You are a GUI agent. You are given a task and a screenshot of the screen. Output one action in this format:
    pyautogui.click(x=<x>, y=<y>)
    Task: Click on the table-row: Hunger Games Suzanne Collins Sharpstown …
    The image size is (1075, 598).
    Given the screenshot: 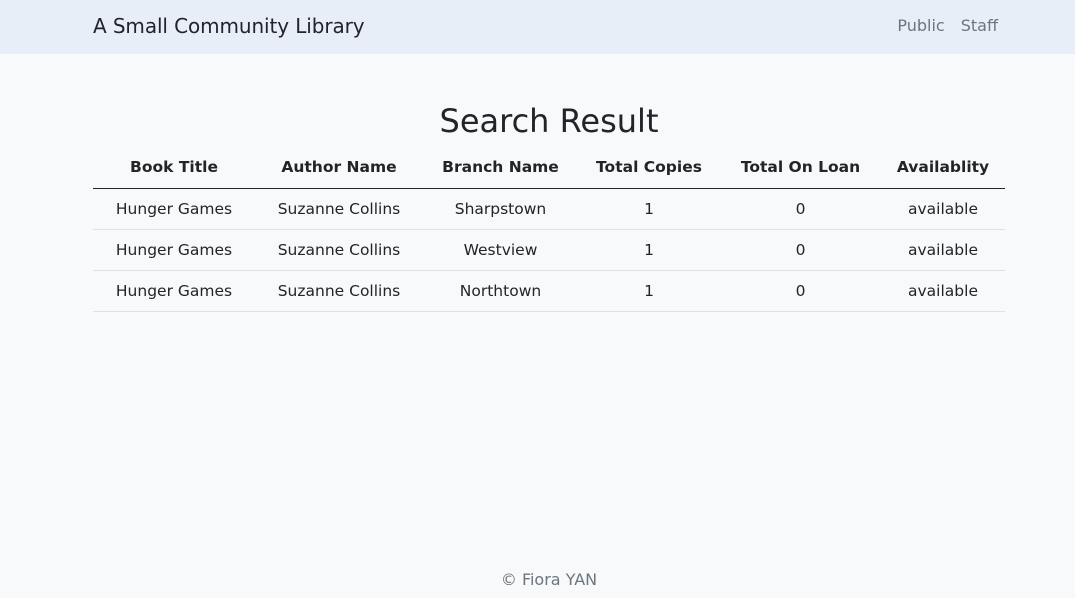 What is the action you would take?
    pyautogui.click(x=549, y=209)
    